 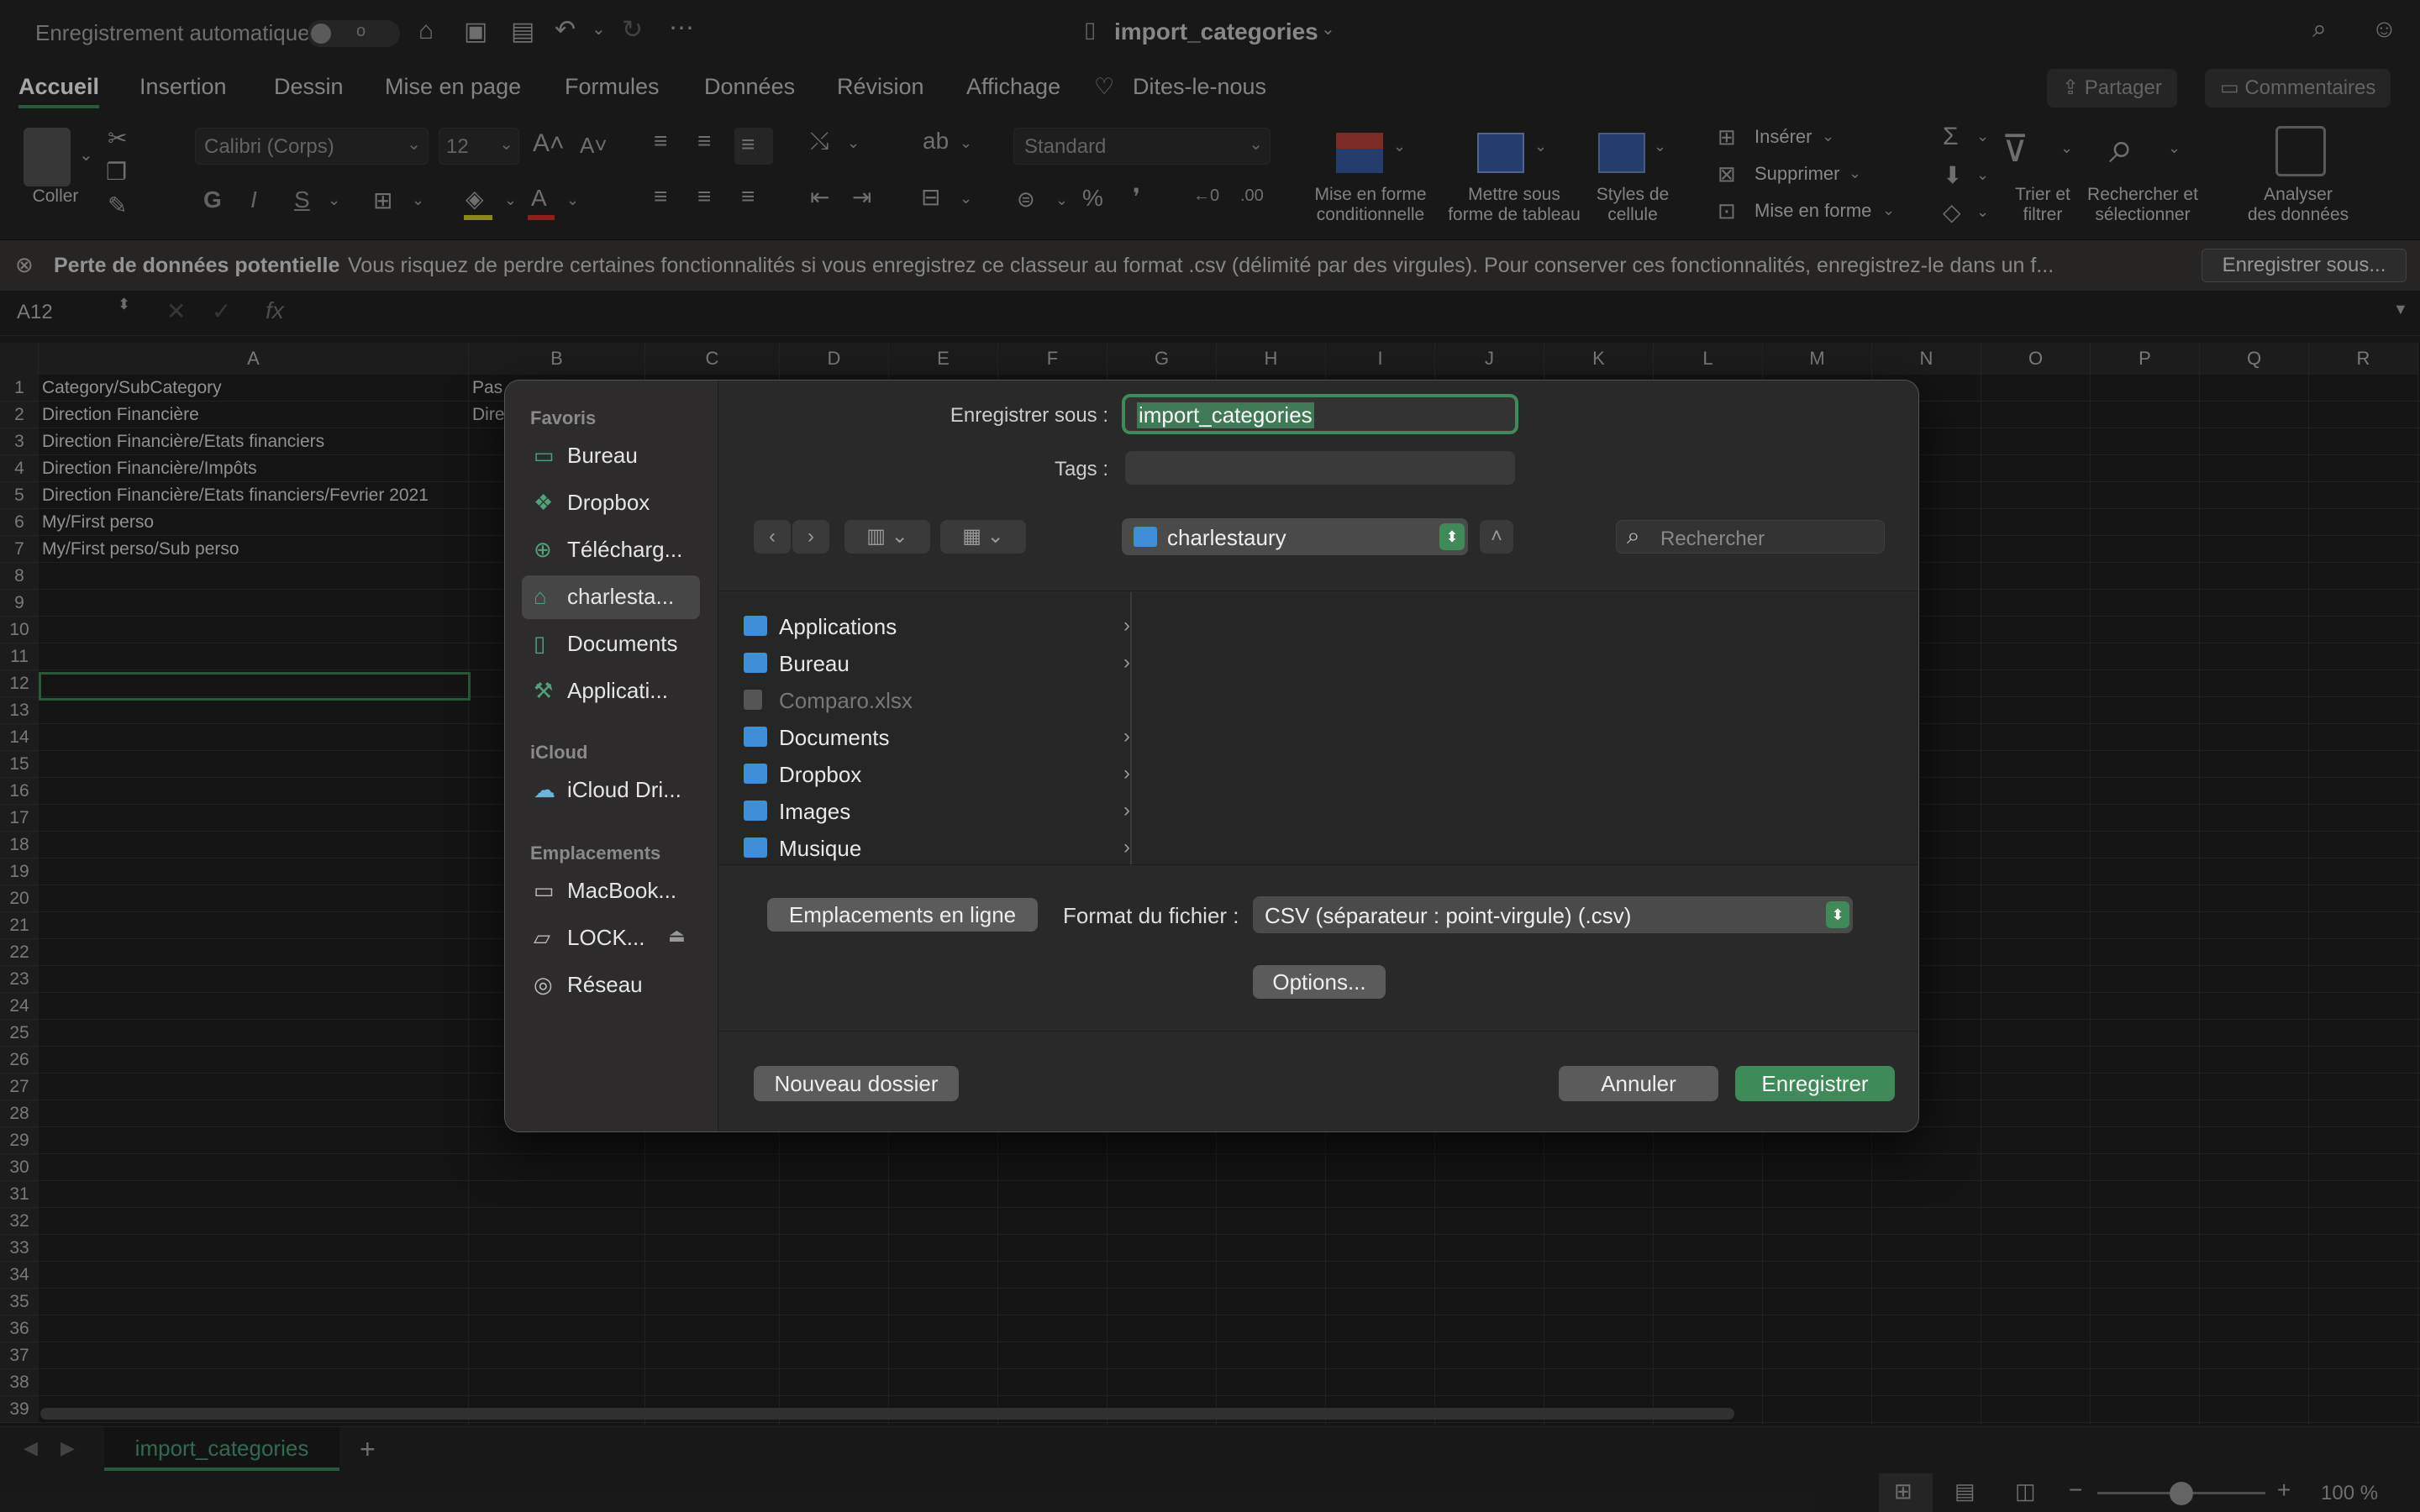 I want to click on file-item-dropbox: Dropbox ›, so click(x=937, y=775).